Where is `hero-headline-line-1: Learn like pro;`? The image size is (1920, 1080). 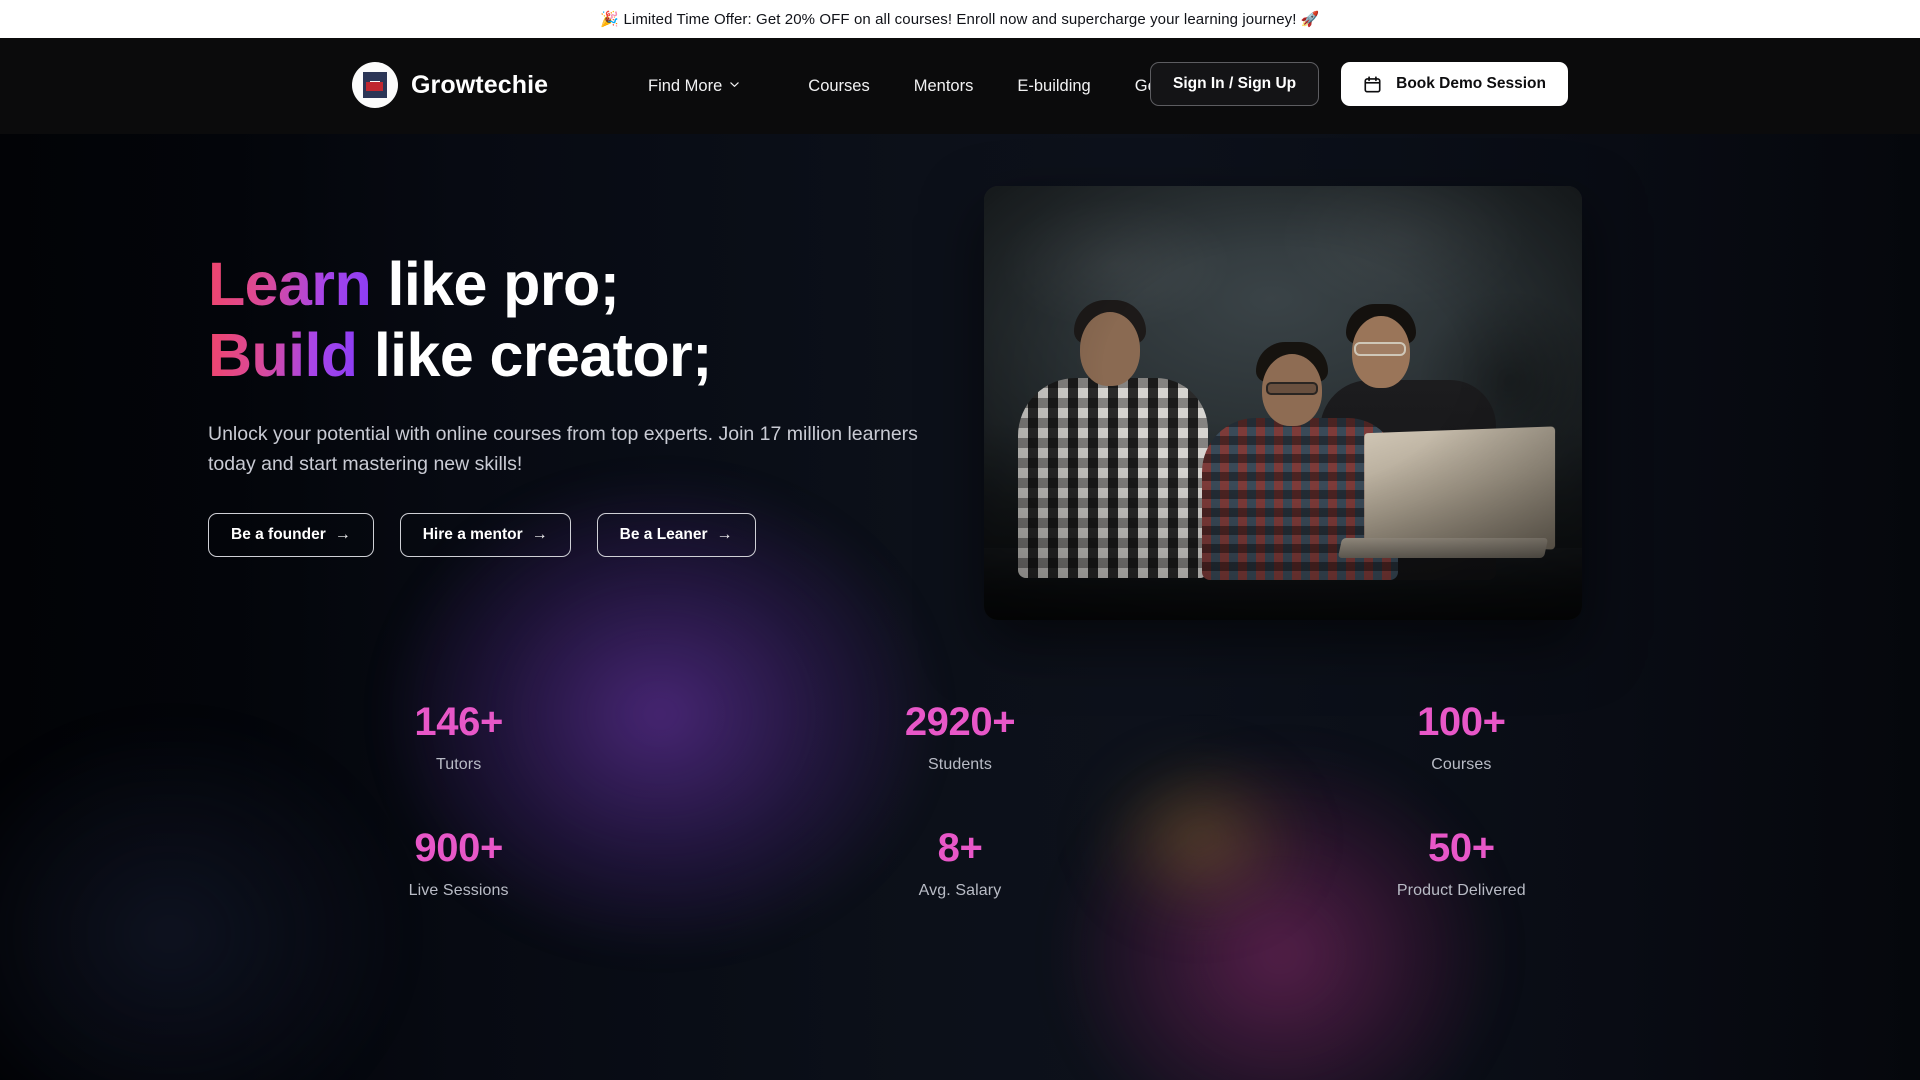
hero-headline-line-1: Learn like pro; is located at coordinates (598, 284).